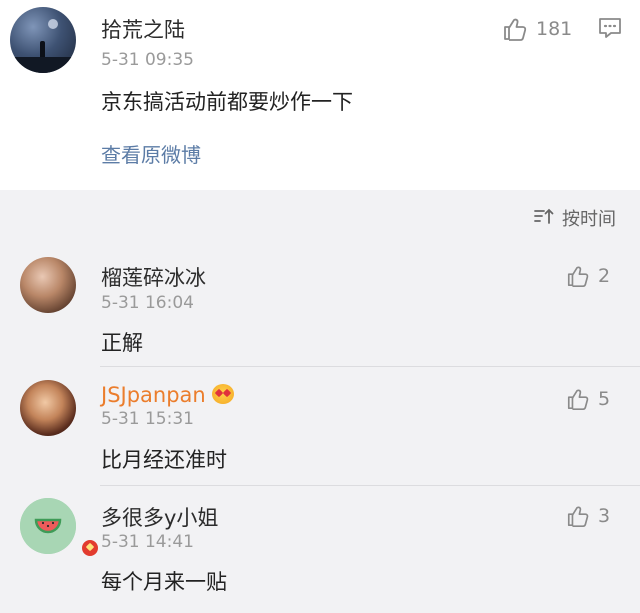 The image size is (640, 613). Describe the element at coordinates (147, 60) in the screenshot. I see `post-time: 5-31 09:35` at that location.